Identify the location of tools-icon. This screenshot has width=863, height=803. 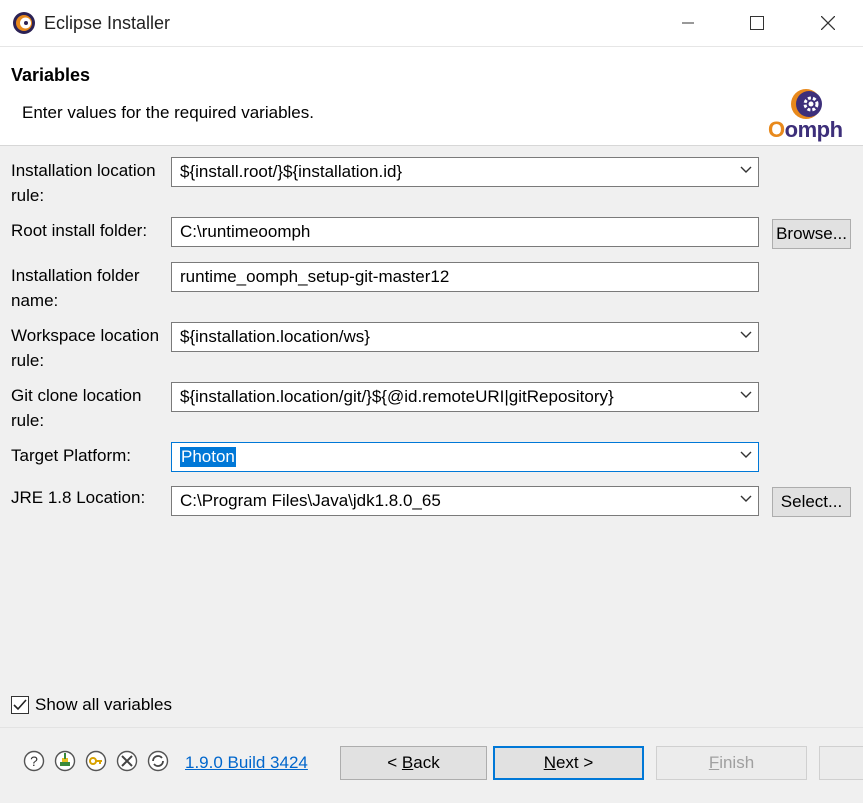
(127, 761).